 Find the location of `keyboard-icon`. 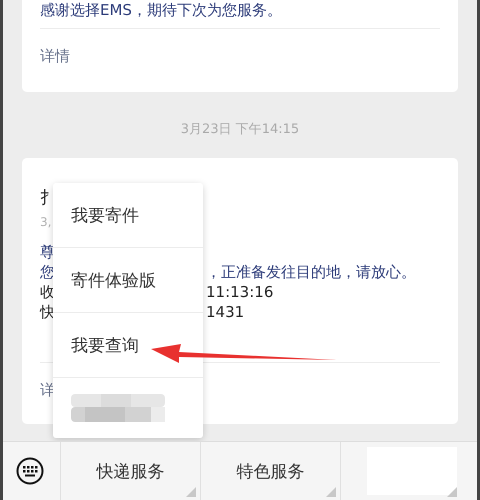

keyboard-icon is located at coordinates (30, 471).